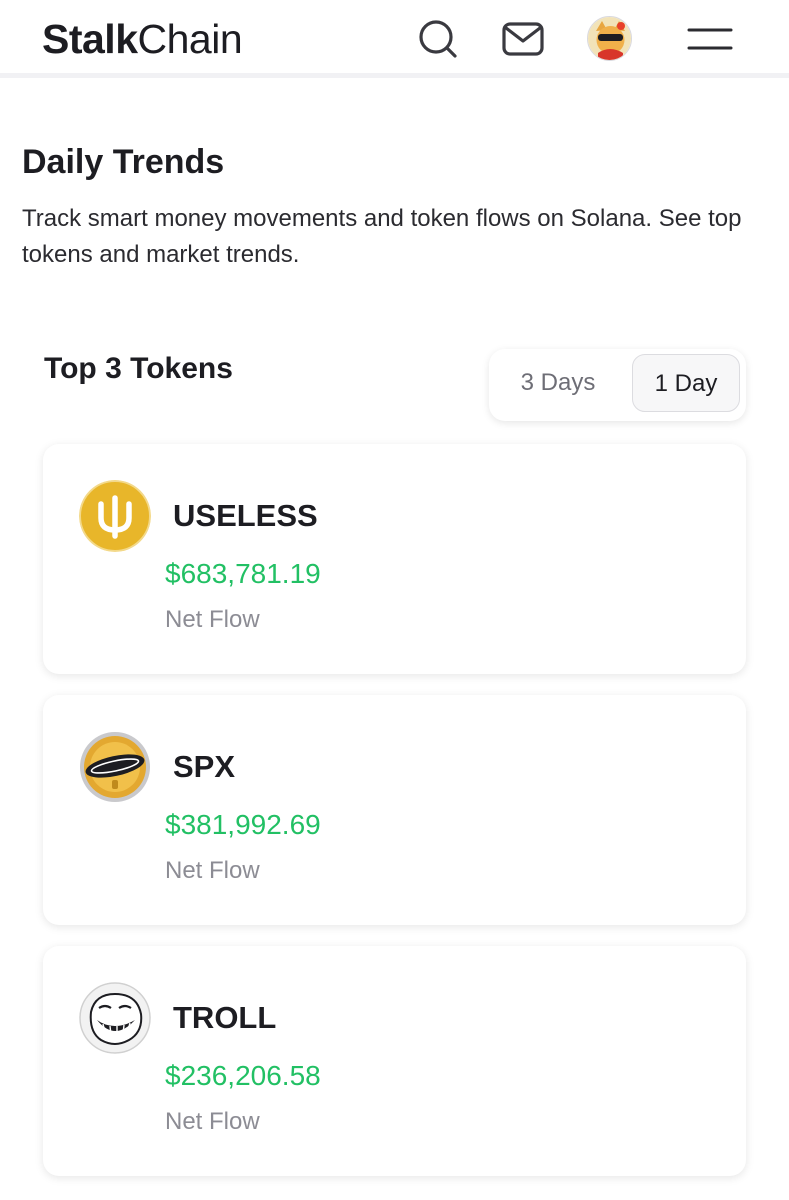  I want to click on stalkchain-logo: StalkChain, so click(142, 39).